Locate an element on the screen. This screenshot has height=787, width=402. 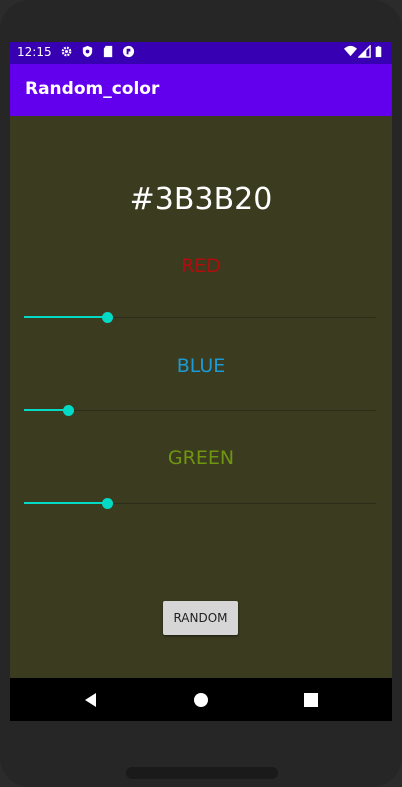
app-bar: Random_color is located at coordinates (201, 90).